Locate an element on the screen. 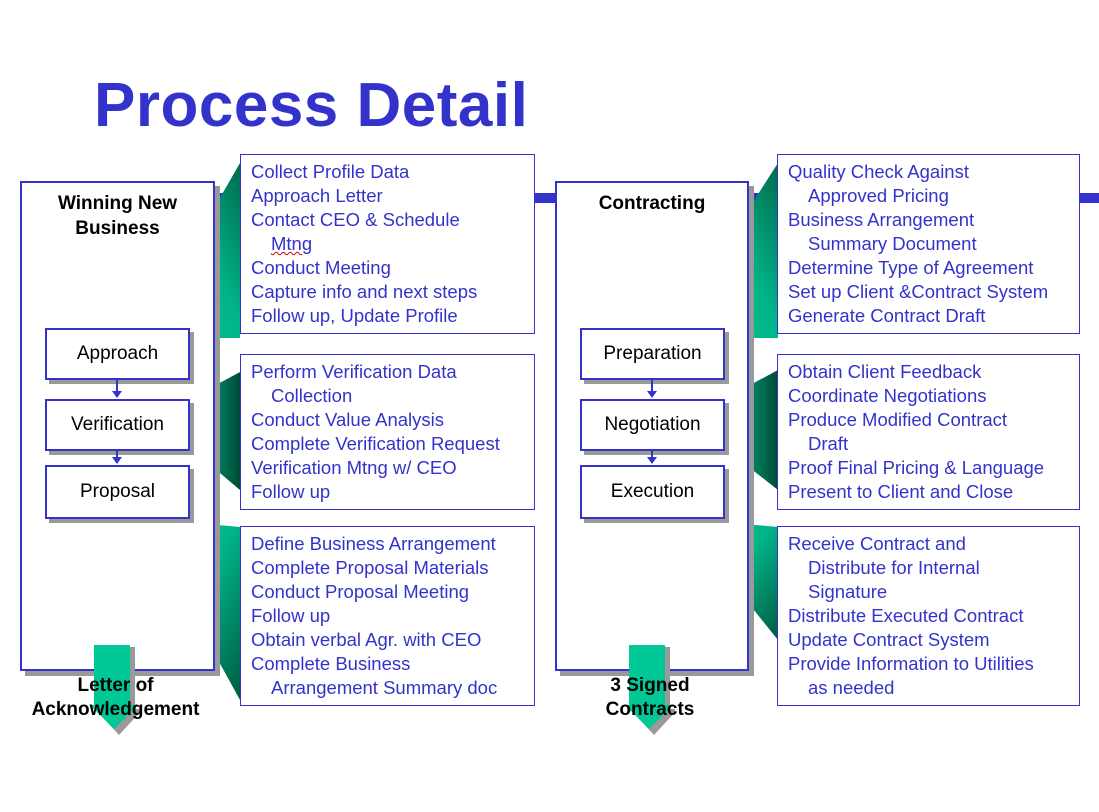 This screenshot has height=812, width=1099. output-label-line: Acknowledgement is located at coordinates (115, 709).